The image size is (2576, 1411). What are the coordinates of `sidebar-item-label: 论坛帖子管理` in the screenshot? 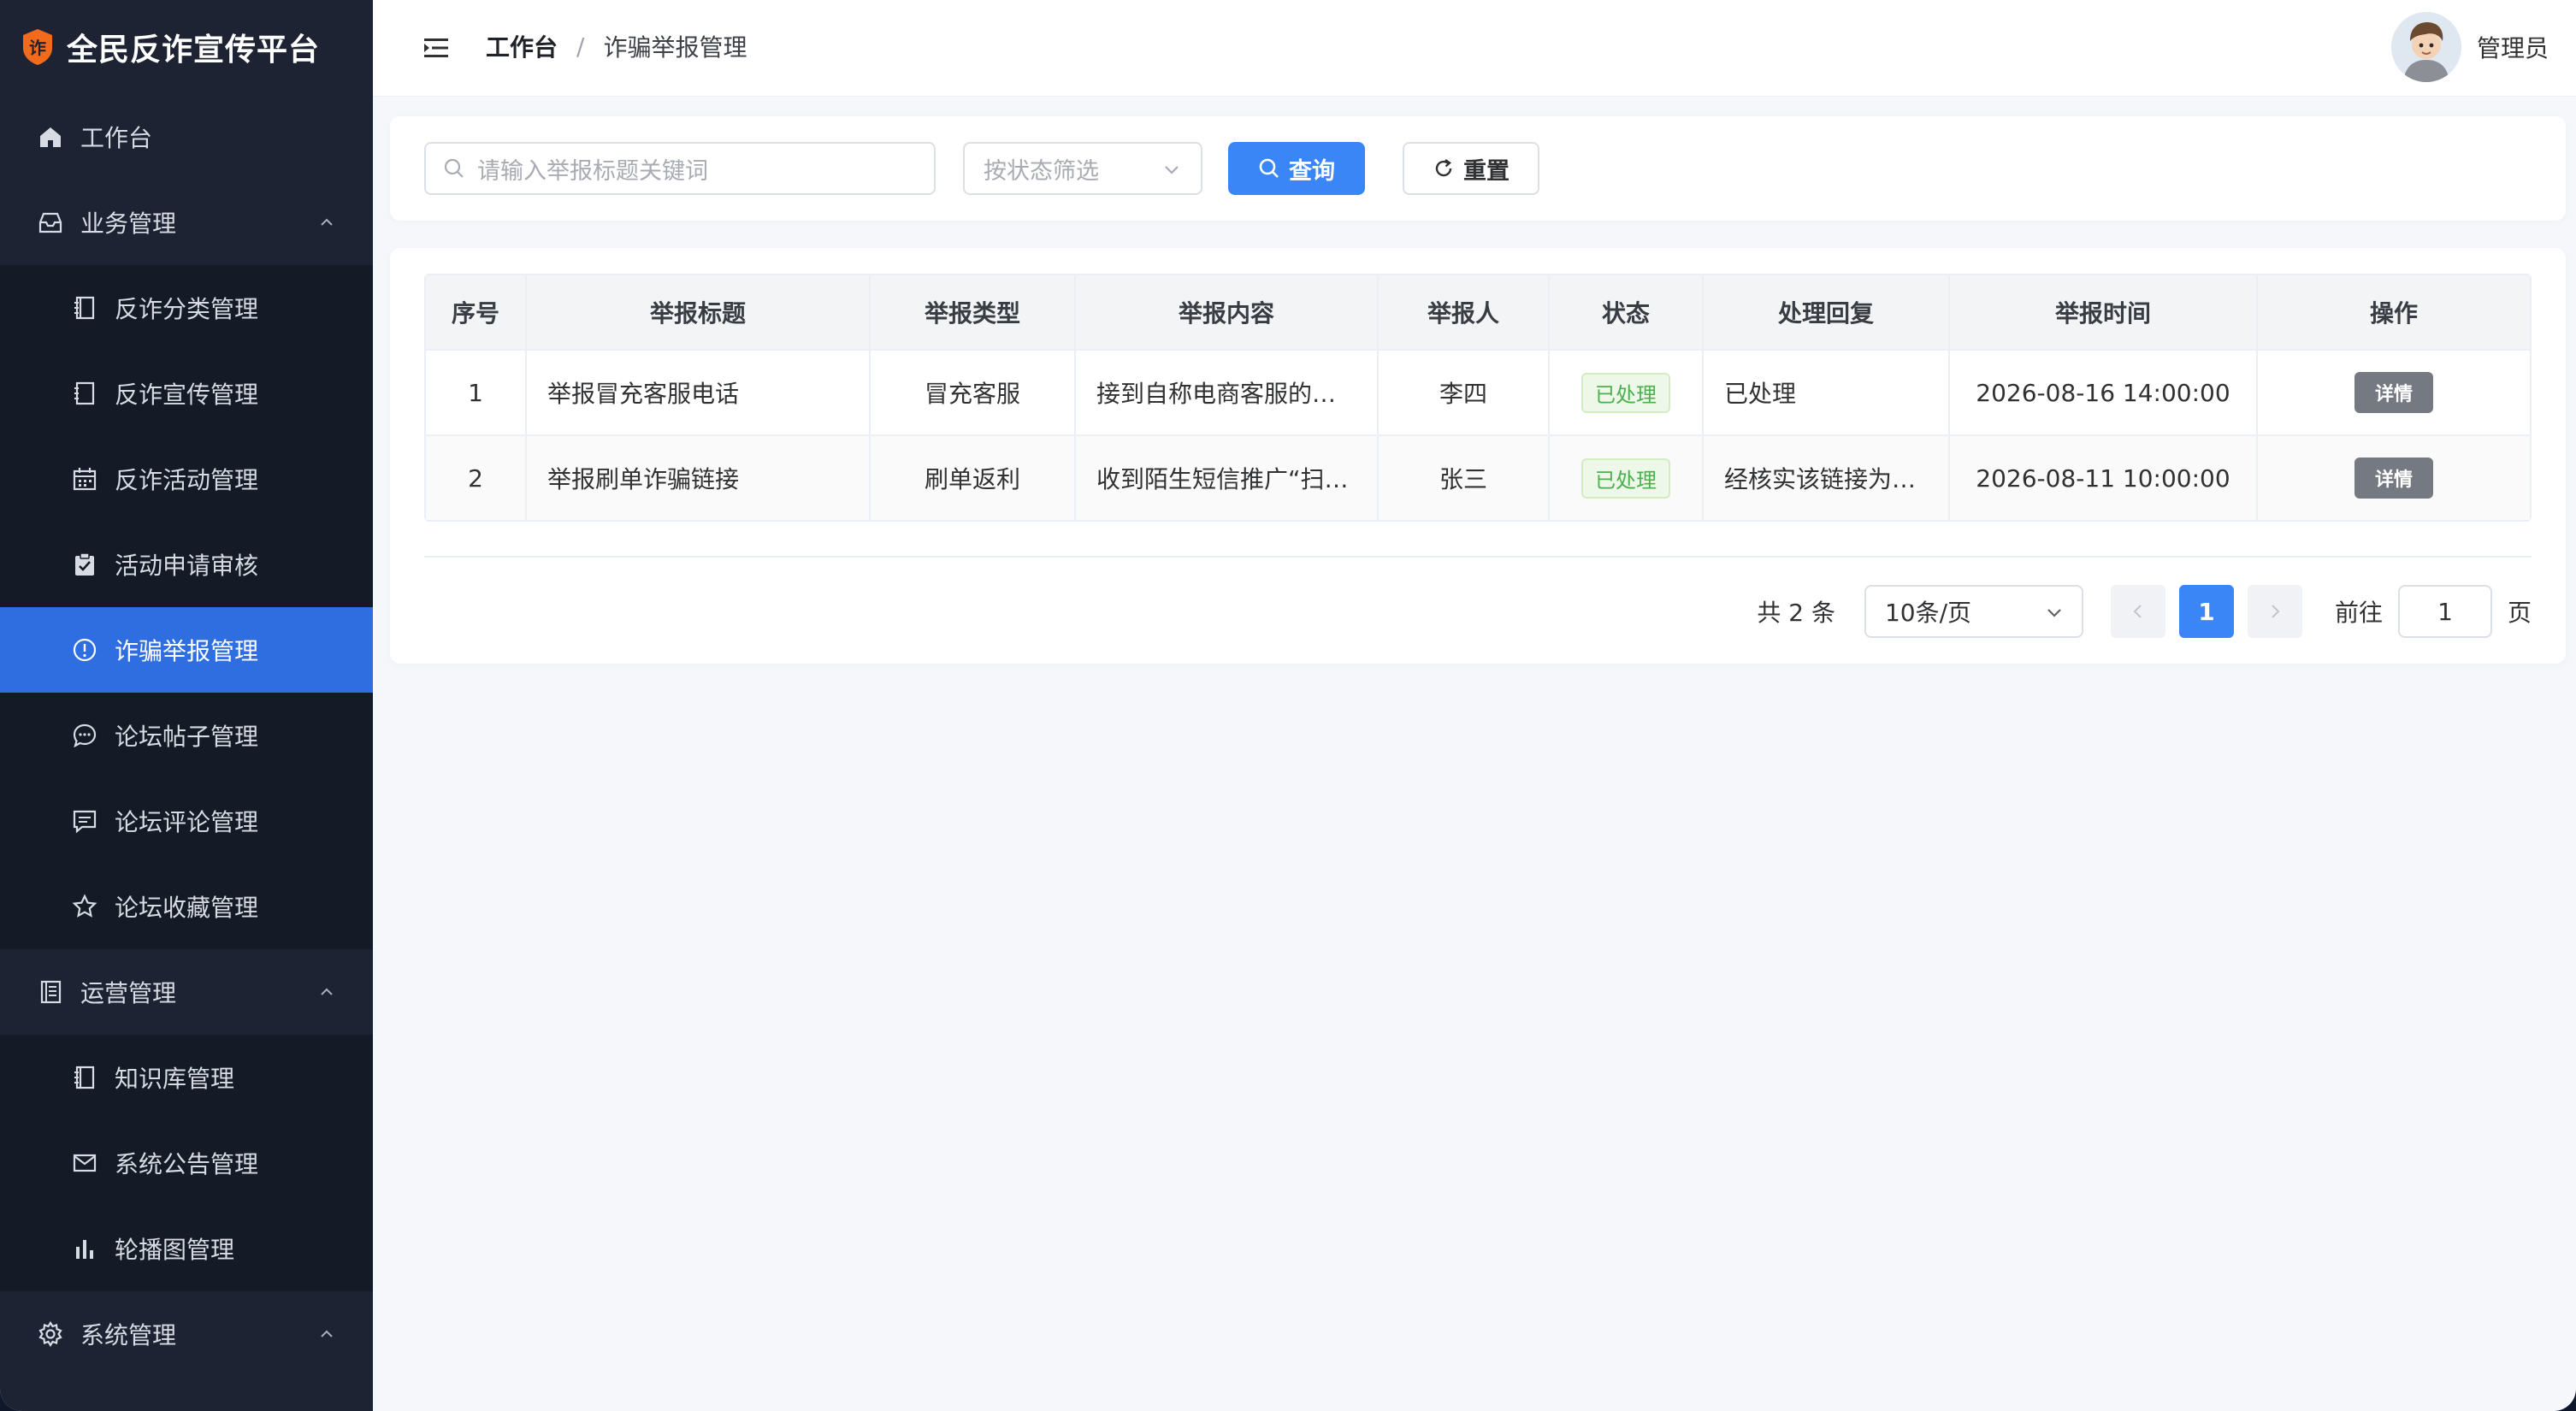 It's located at (187, 737).